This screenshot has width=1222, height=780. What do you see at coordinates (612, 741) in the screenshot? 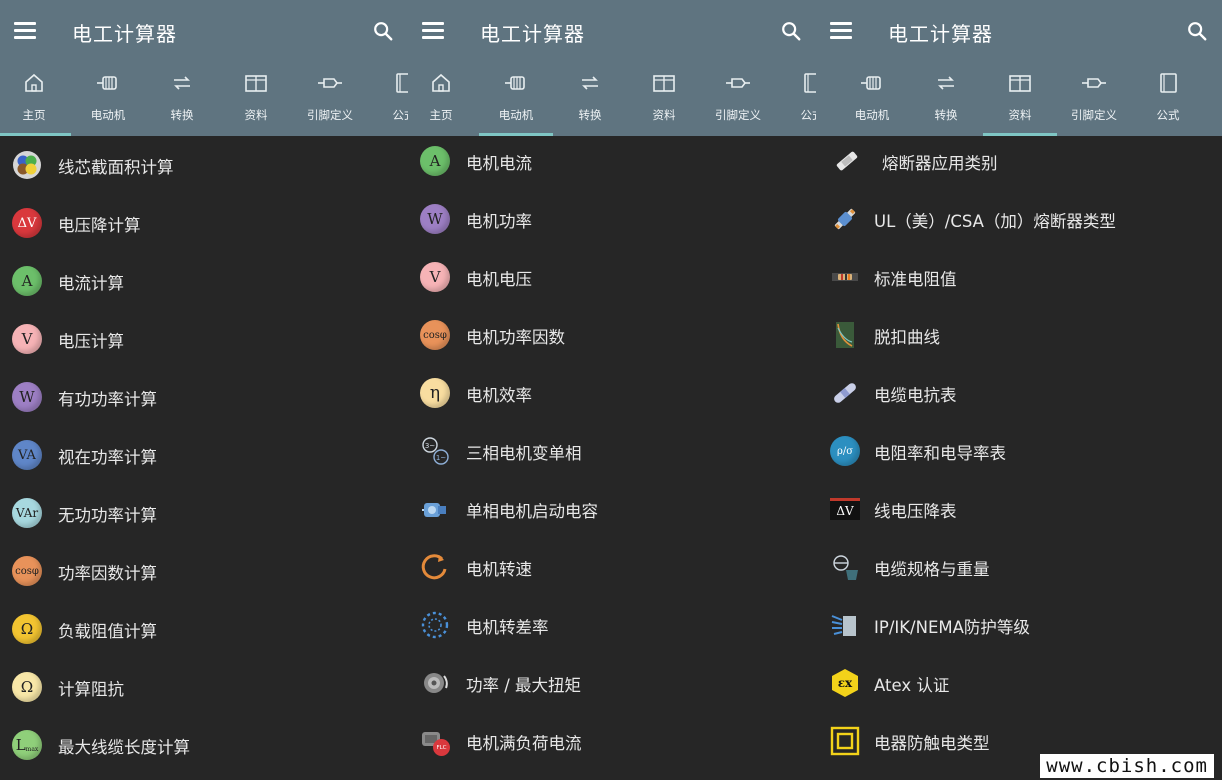
I see `list-item: FLC 电机满负荷电流` at bounding box center [612, 741].